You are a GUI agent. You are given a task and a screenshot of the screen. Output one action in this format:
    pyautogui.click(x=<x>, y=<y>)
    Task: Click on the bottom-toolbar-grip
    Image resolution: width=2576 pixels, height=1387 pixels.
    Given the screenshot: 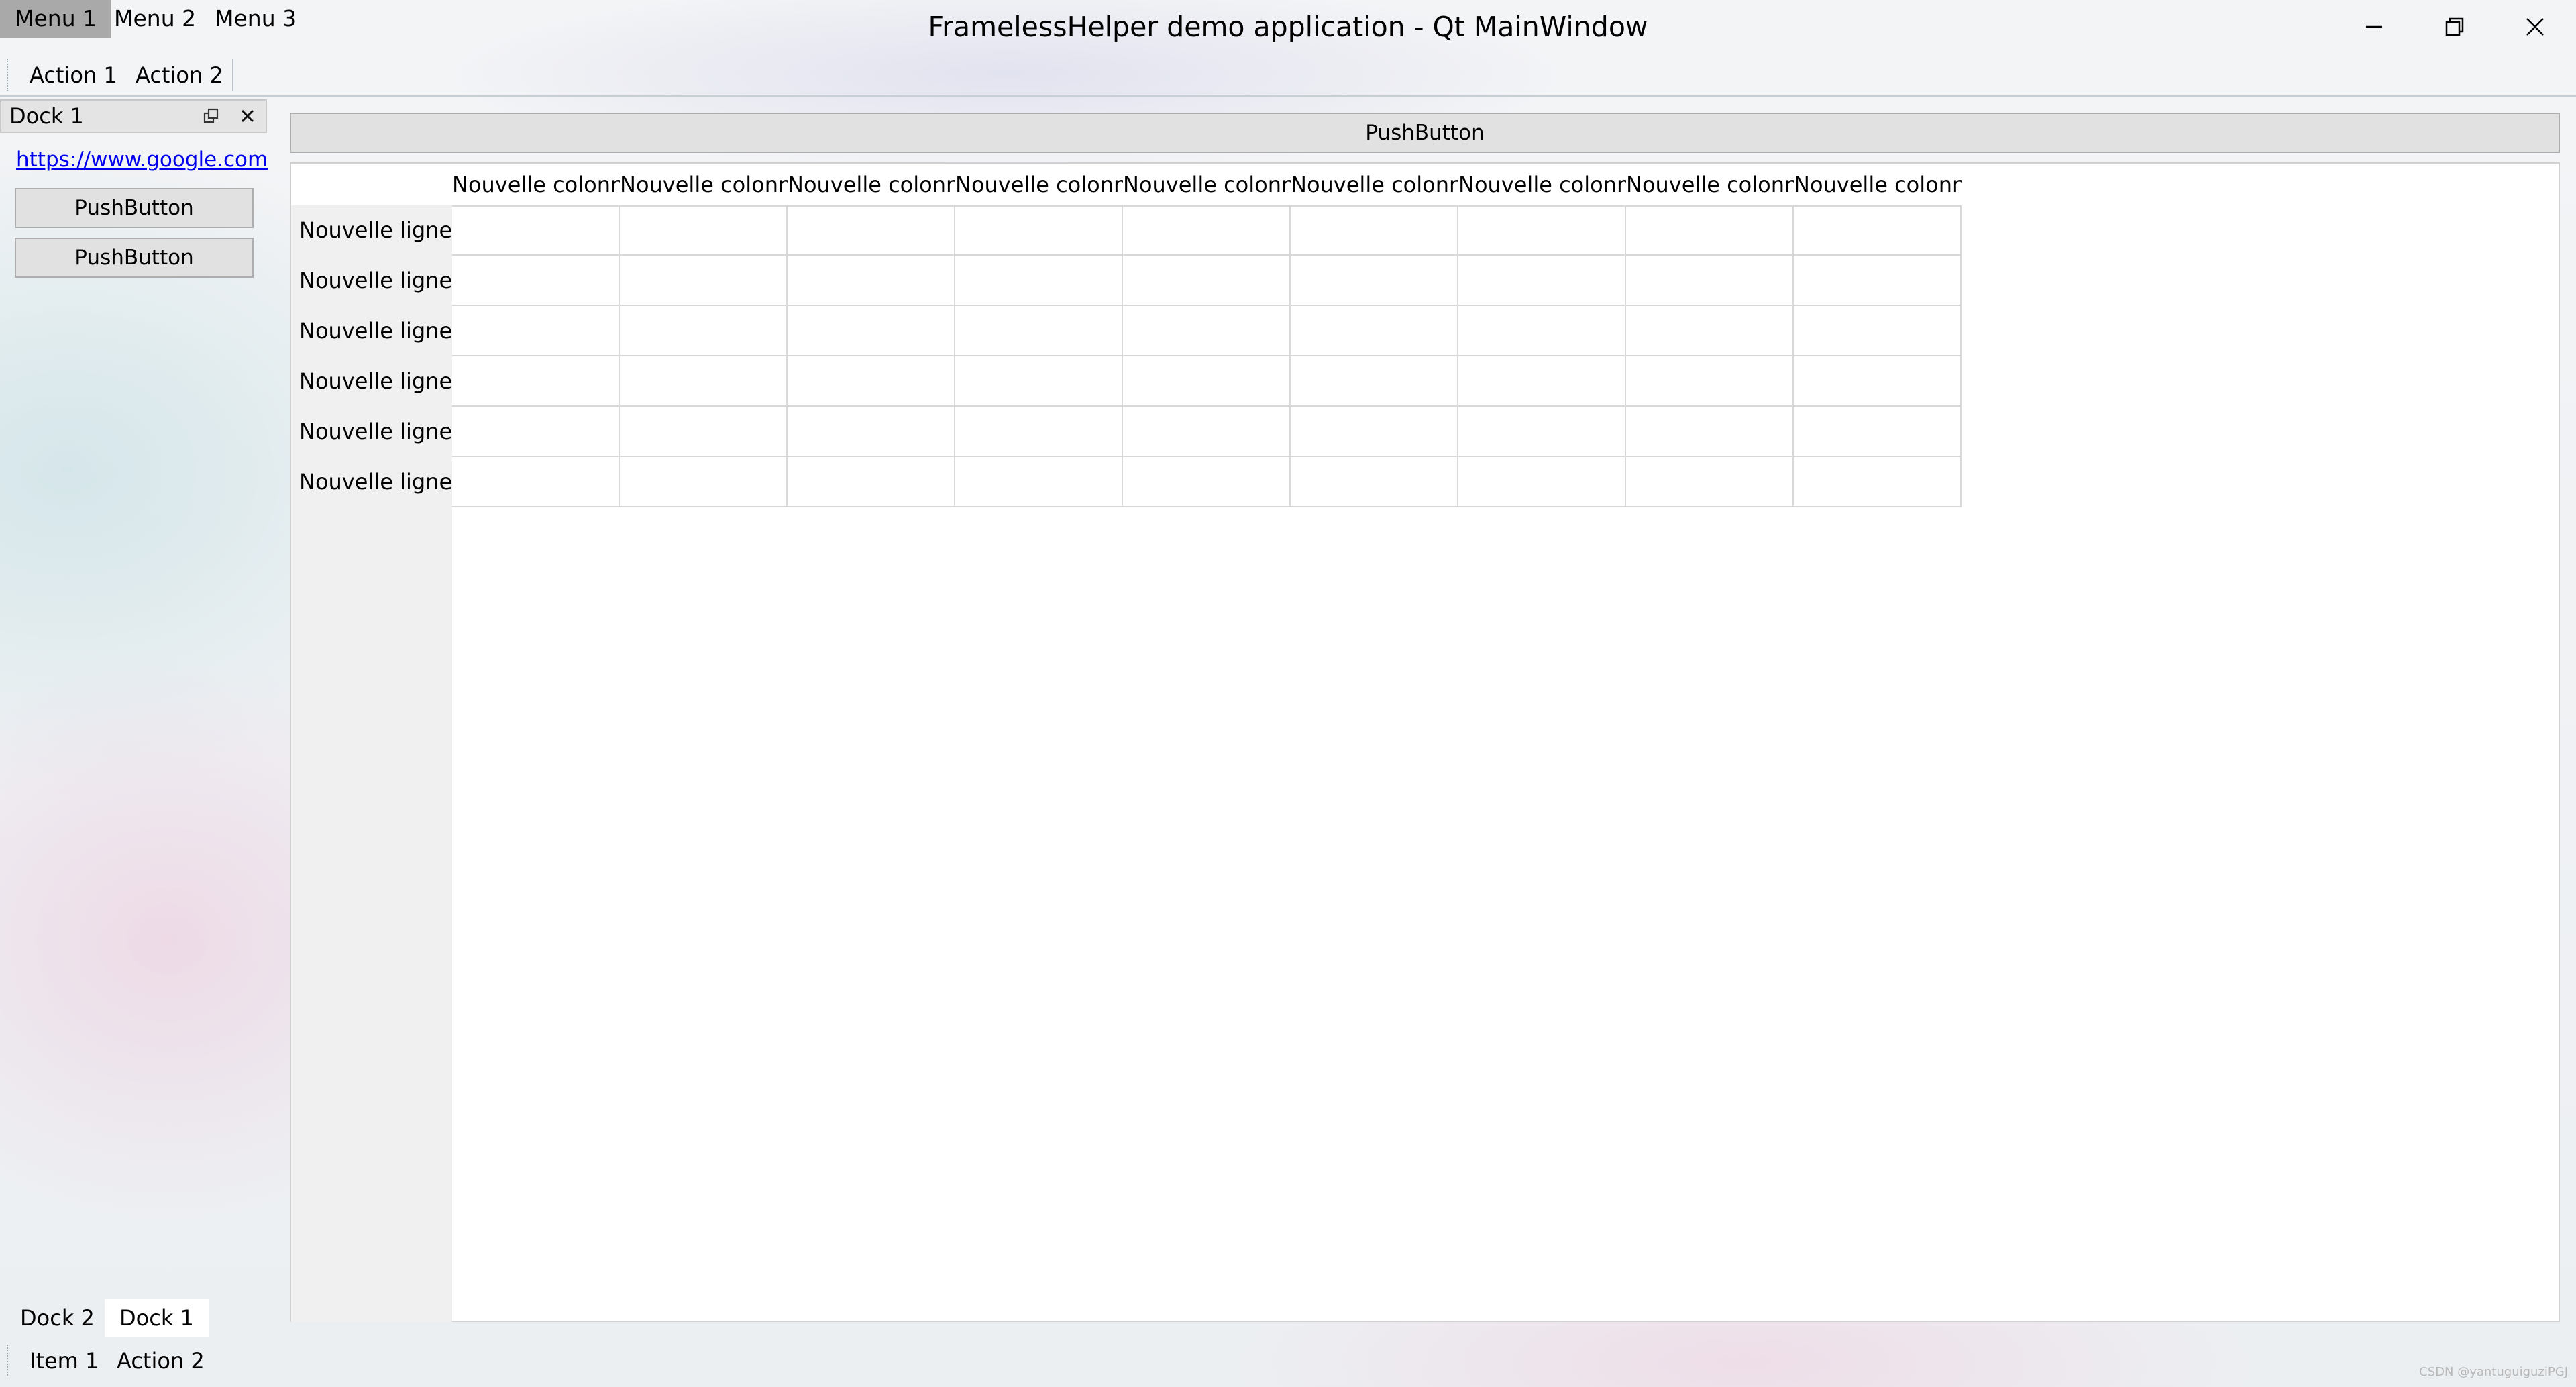 What is the action you would take?
    pyautogui.click(x=9, y=1360)
    